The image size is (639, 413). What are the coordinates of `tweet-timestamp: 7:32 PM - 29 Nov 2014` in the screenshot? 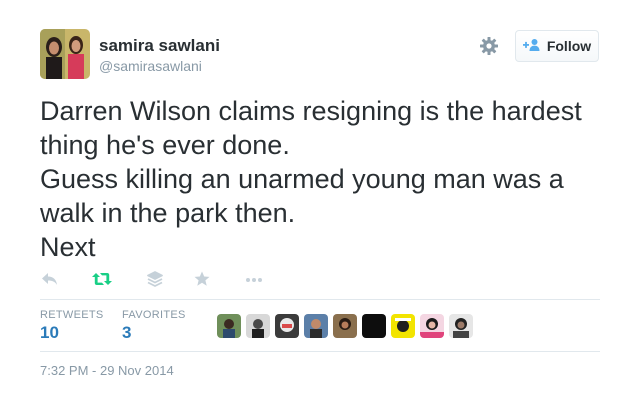 It's located at (107, 370).